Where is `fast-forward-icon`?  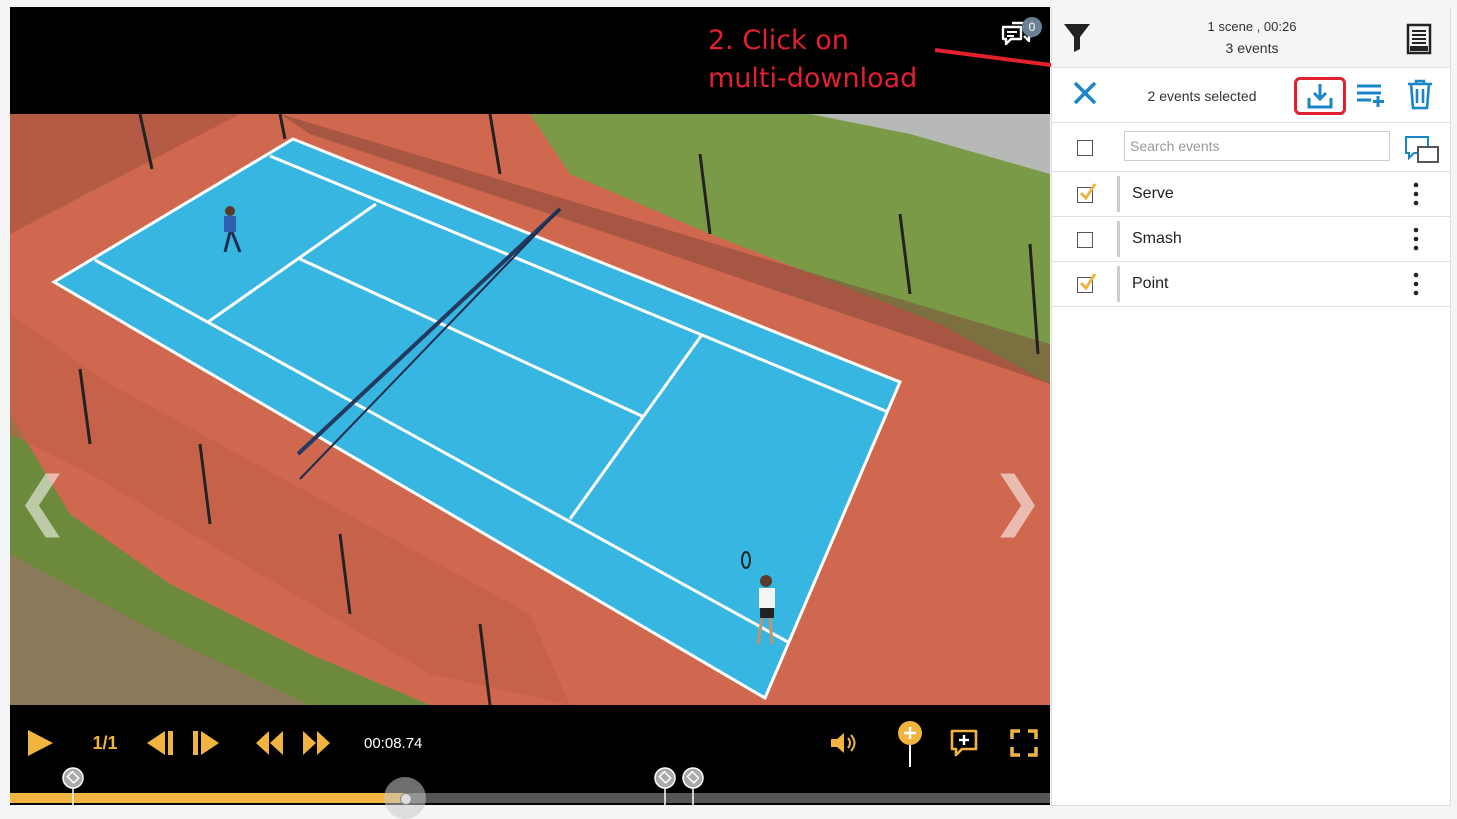 fast-forward-icon is located at coordinates (316, 743).